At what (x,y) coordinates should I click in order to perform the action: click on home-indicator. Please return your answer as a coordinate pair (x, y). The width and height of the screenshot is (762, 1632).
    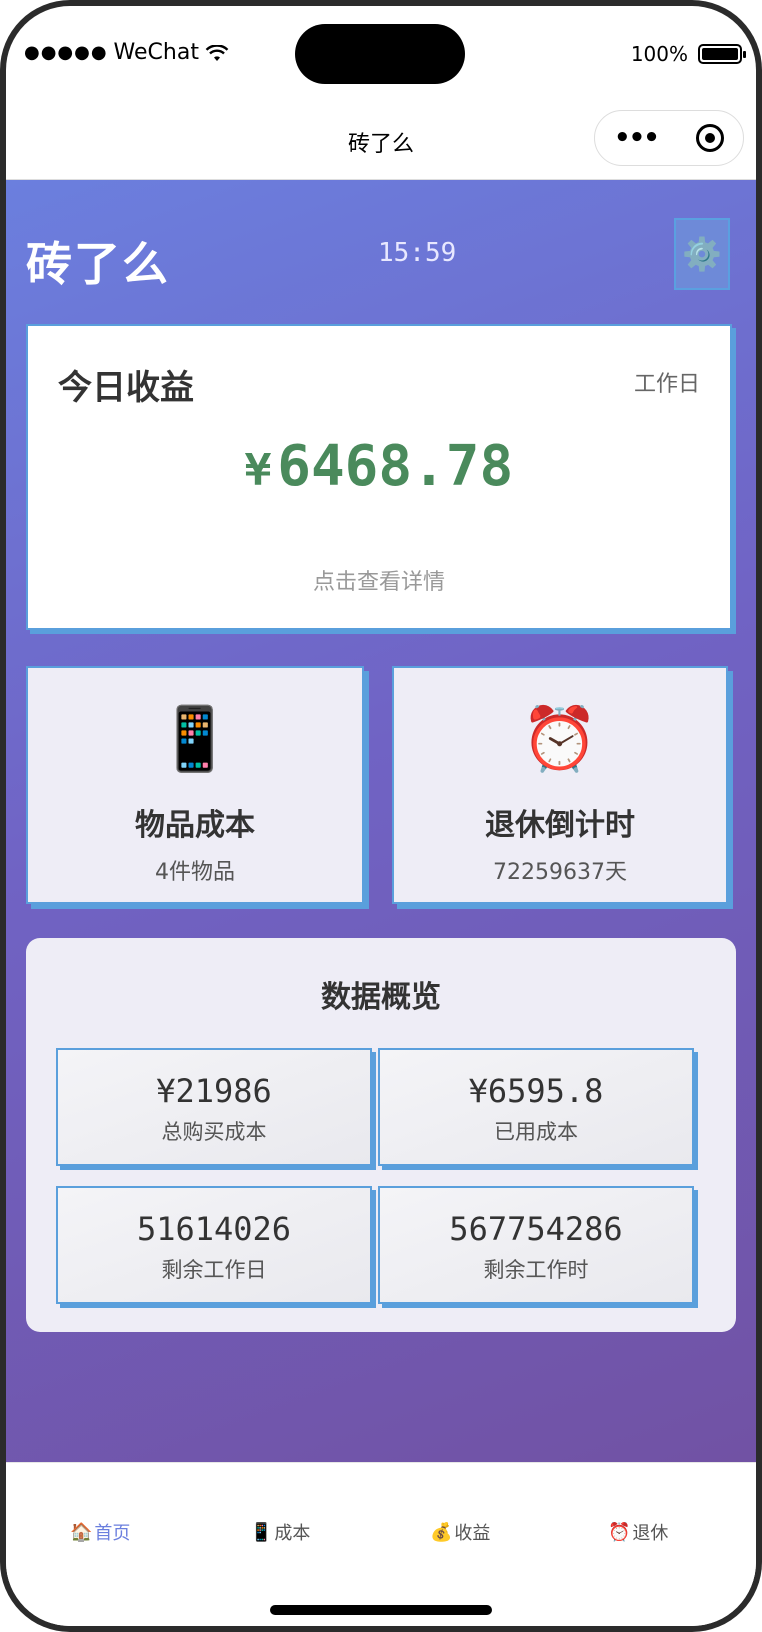
    Looking at the image, I should click on (381, 1610).